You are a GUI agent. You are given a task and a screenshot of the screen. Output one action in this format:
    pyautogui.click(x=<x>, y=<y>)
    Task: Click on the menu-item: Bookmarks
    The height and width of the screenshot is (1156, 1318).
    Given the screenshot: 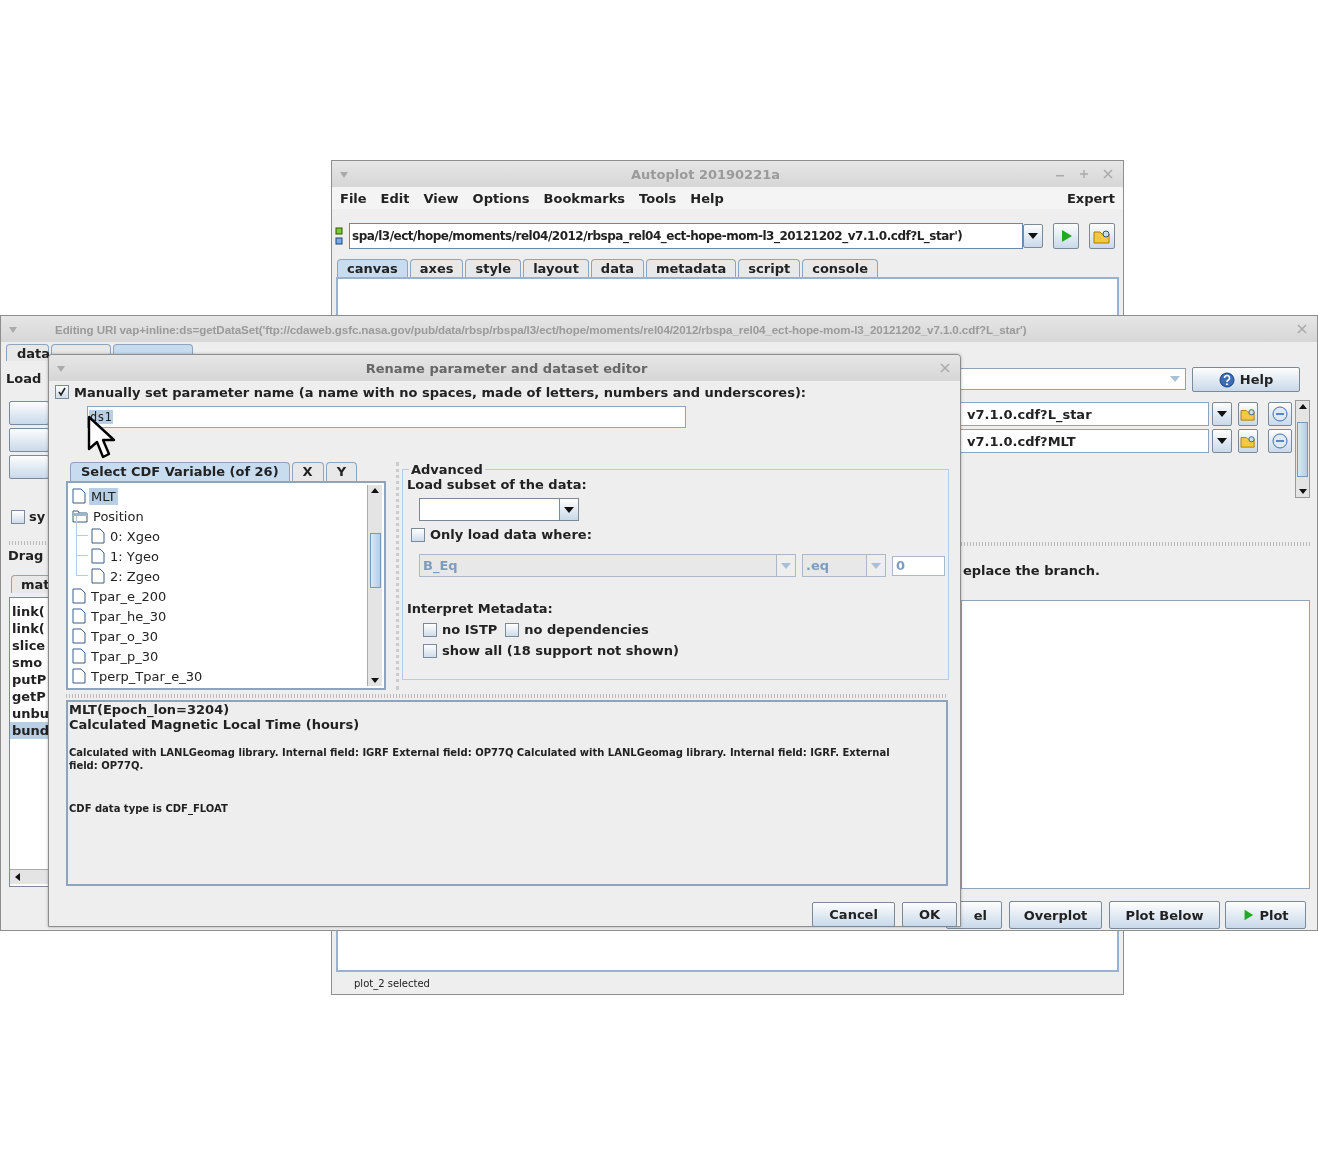 What is the action you would take?
    pyautogui.click(x=584, y=198)
    